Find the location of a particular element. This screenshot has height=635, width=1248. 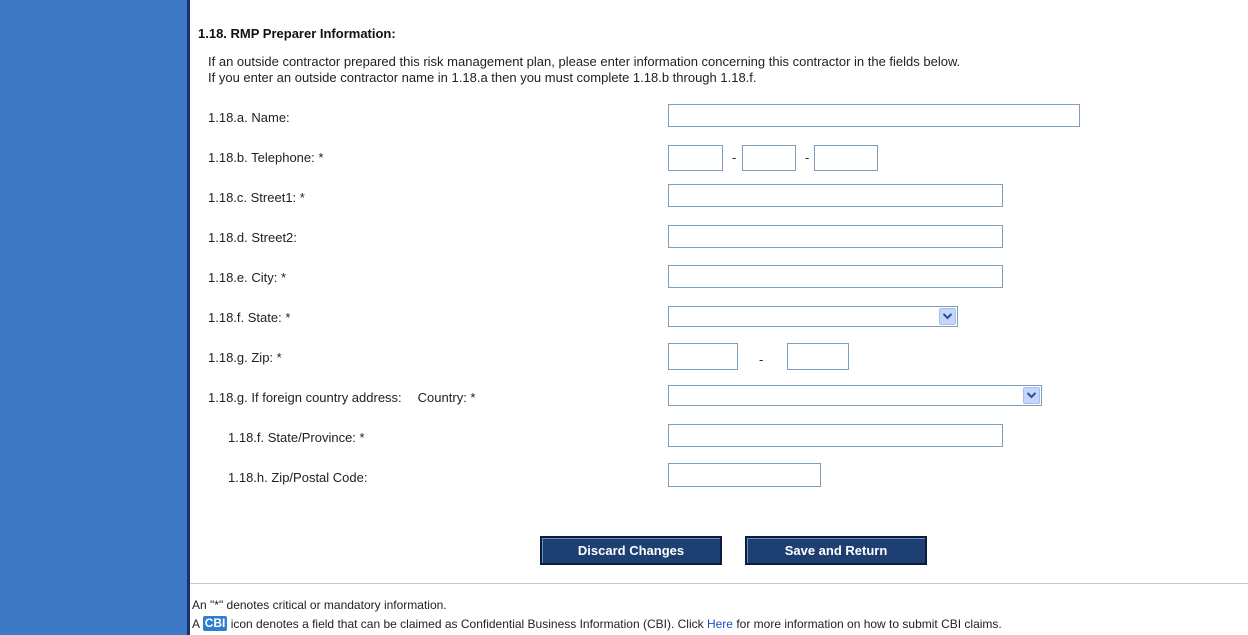

divider is located at coordinates (719, 583).